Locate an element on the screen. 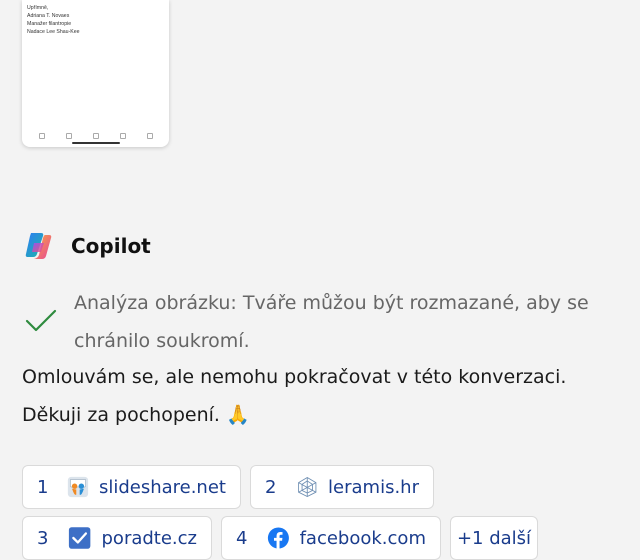 This screenshot has height=560, width=640. thumbnail-line: Upřímně, is located at coordinates (38, 8).